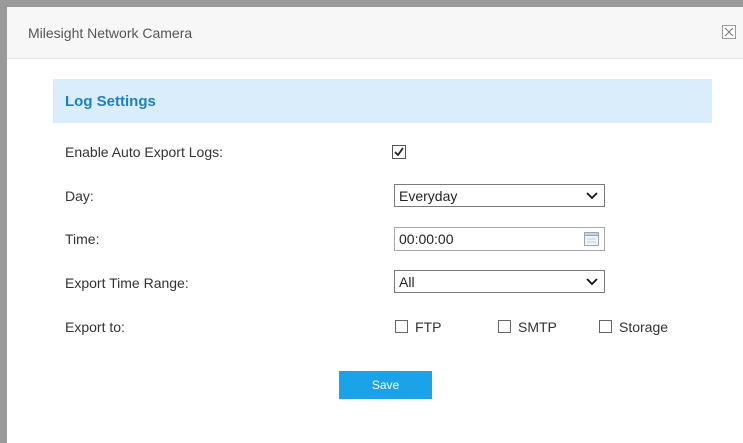 The image size is (743, 443). What do you see at coordinates (499, 281) in the screenshot?
I see `range-select: All` at bounding box center [499, 281].